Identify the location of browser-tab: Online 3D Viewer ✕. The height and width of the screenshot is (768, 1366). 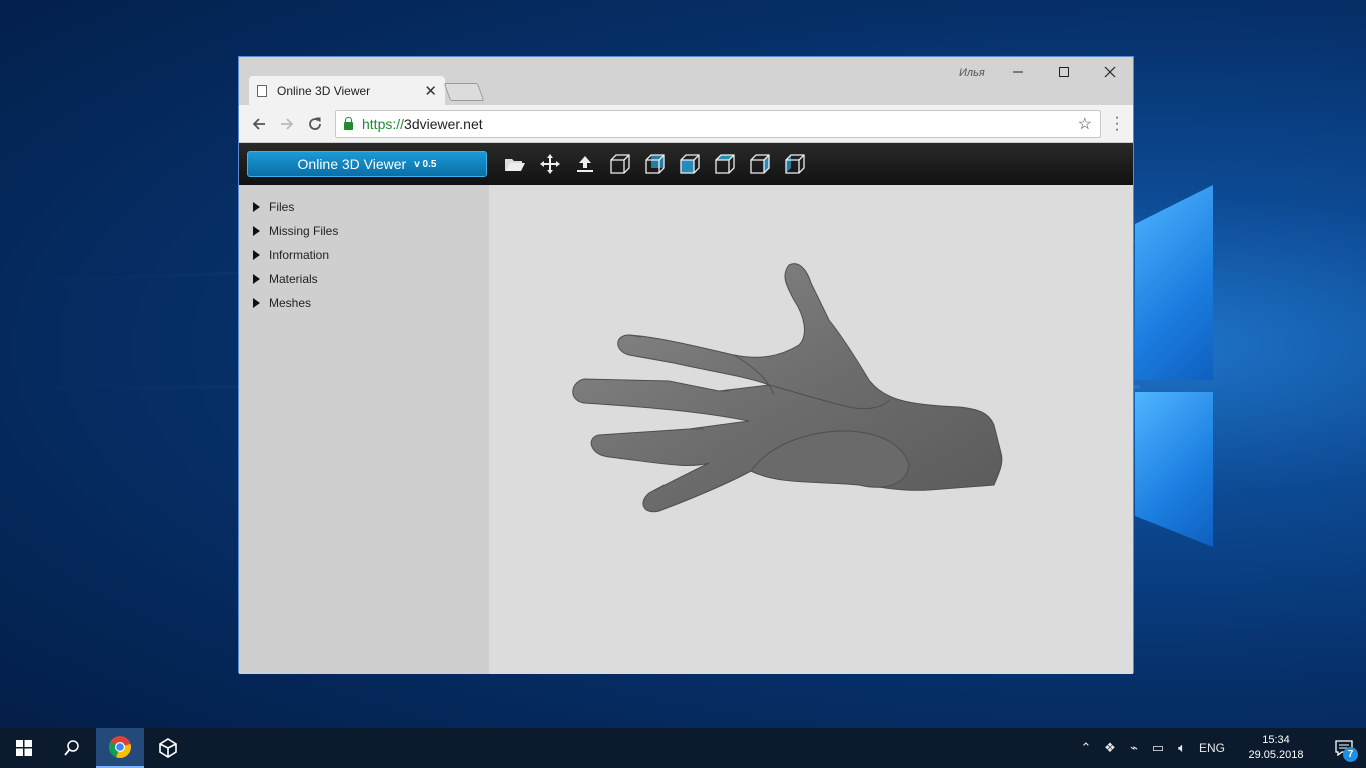
(347, 90).